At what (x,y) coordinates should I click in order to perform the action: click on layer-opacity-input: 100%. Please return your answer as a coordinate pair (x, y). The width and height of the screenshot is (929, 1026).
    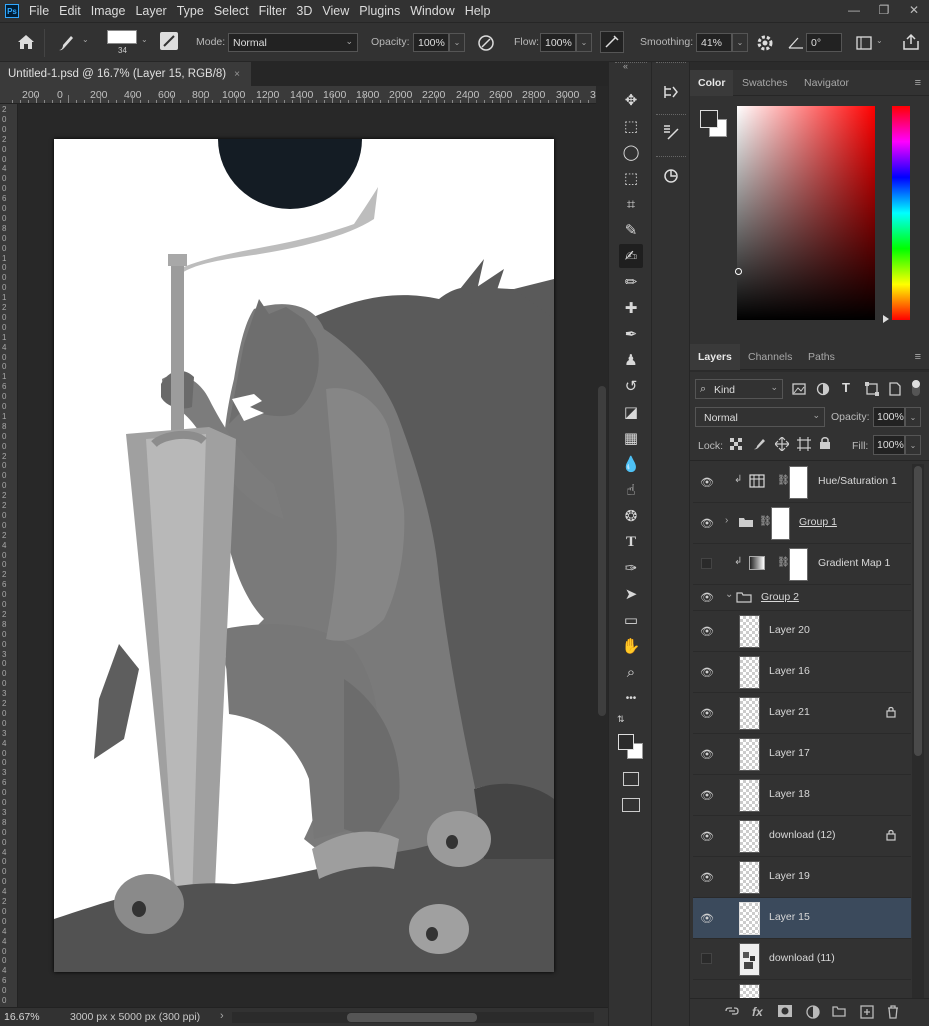
    Looking at the image, I should click on (889, 417).